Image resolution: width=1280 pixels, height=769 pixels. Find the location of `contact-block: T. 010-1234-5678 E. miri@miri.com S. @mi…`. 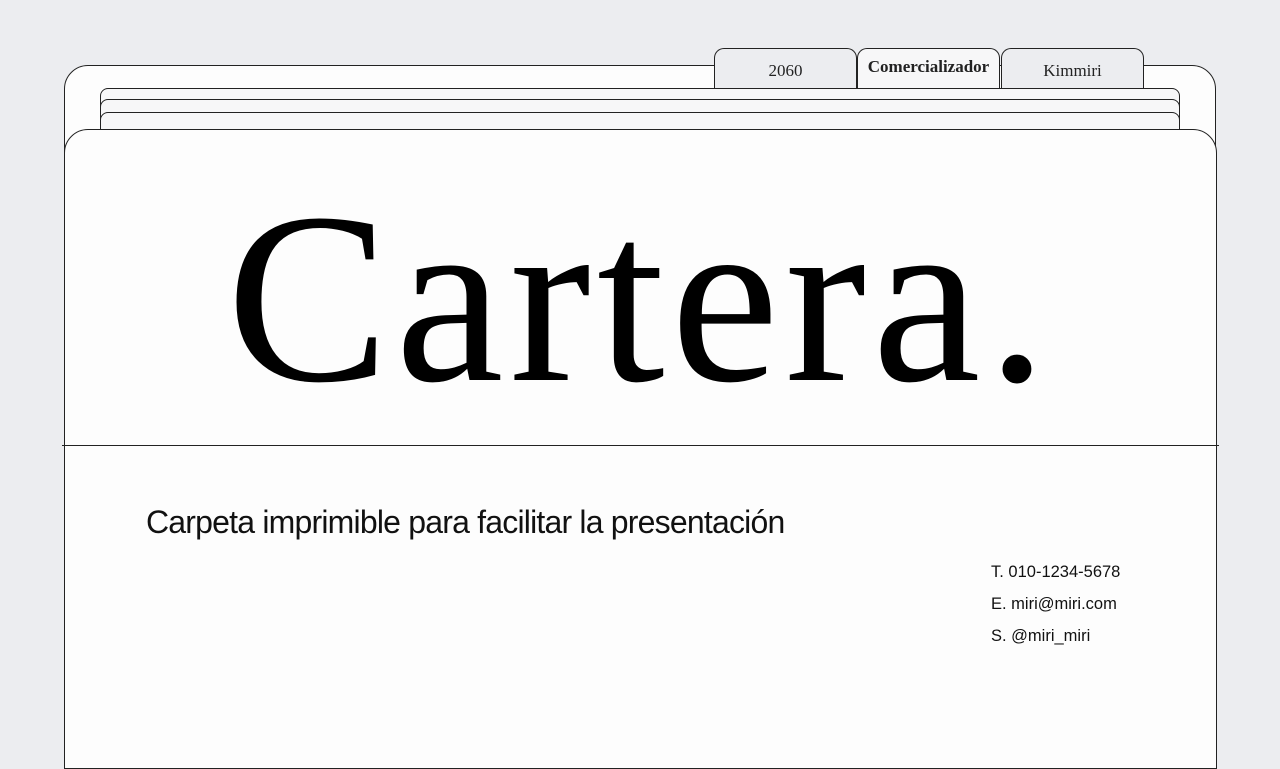

contact-block: T. 010-1234-5678 E. miri@miri.com S. @mi… is located at coordinates (1055, 610).